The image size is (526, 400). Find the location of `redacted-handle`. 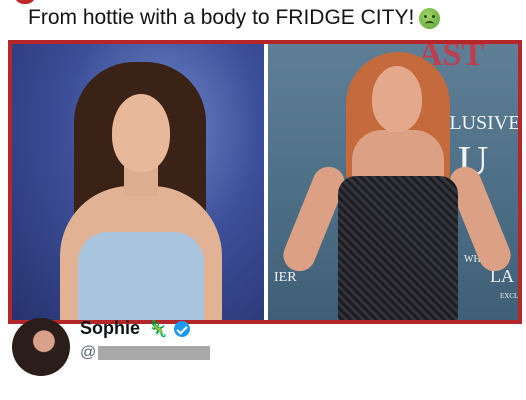

redacted-handle is located at coordinates (154, 353).